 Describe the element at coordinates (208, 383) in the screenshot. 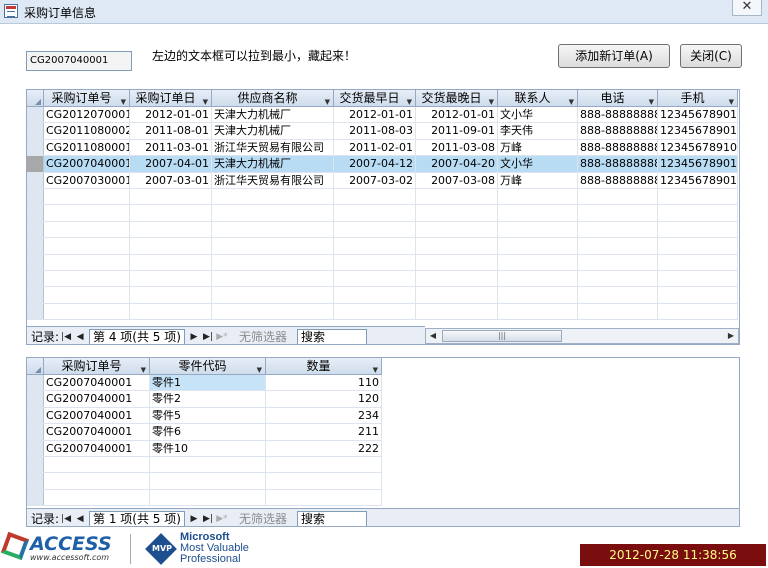

I see `table-cell: 零件1` at that location.